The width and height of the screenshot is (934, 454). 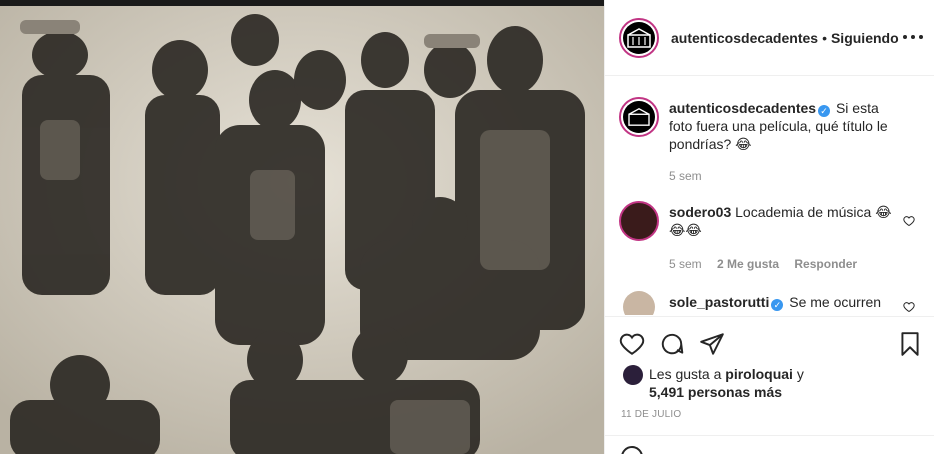 I want to click on comment-meta: 5 sem 2 Me gusta Responder, so click(x=769, y=264).